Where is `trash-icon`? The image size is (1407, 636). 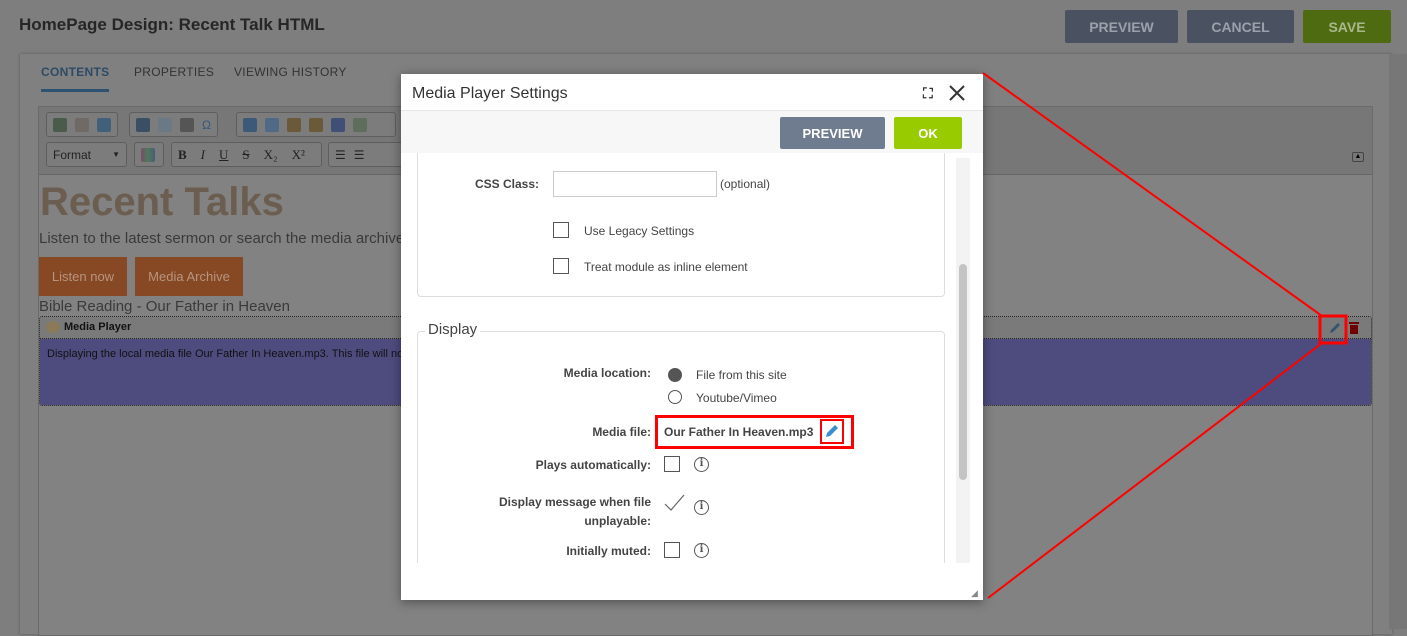
trash-icon is located at coordinates (1354, 327).